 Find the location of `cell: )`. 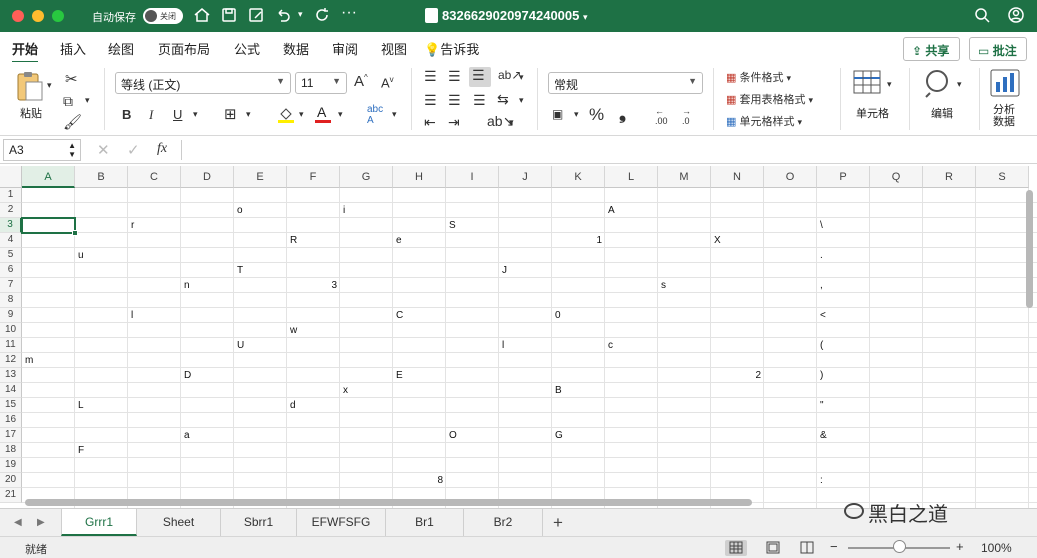

cell: ) is located at coordinates (843, 375).